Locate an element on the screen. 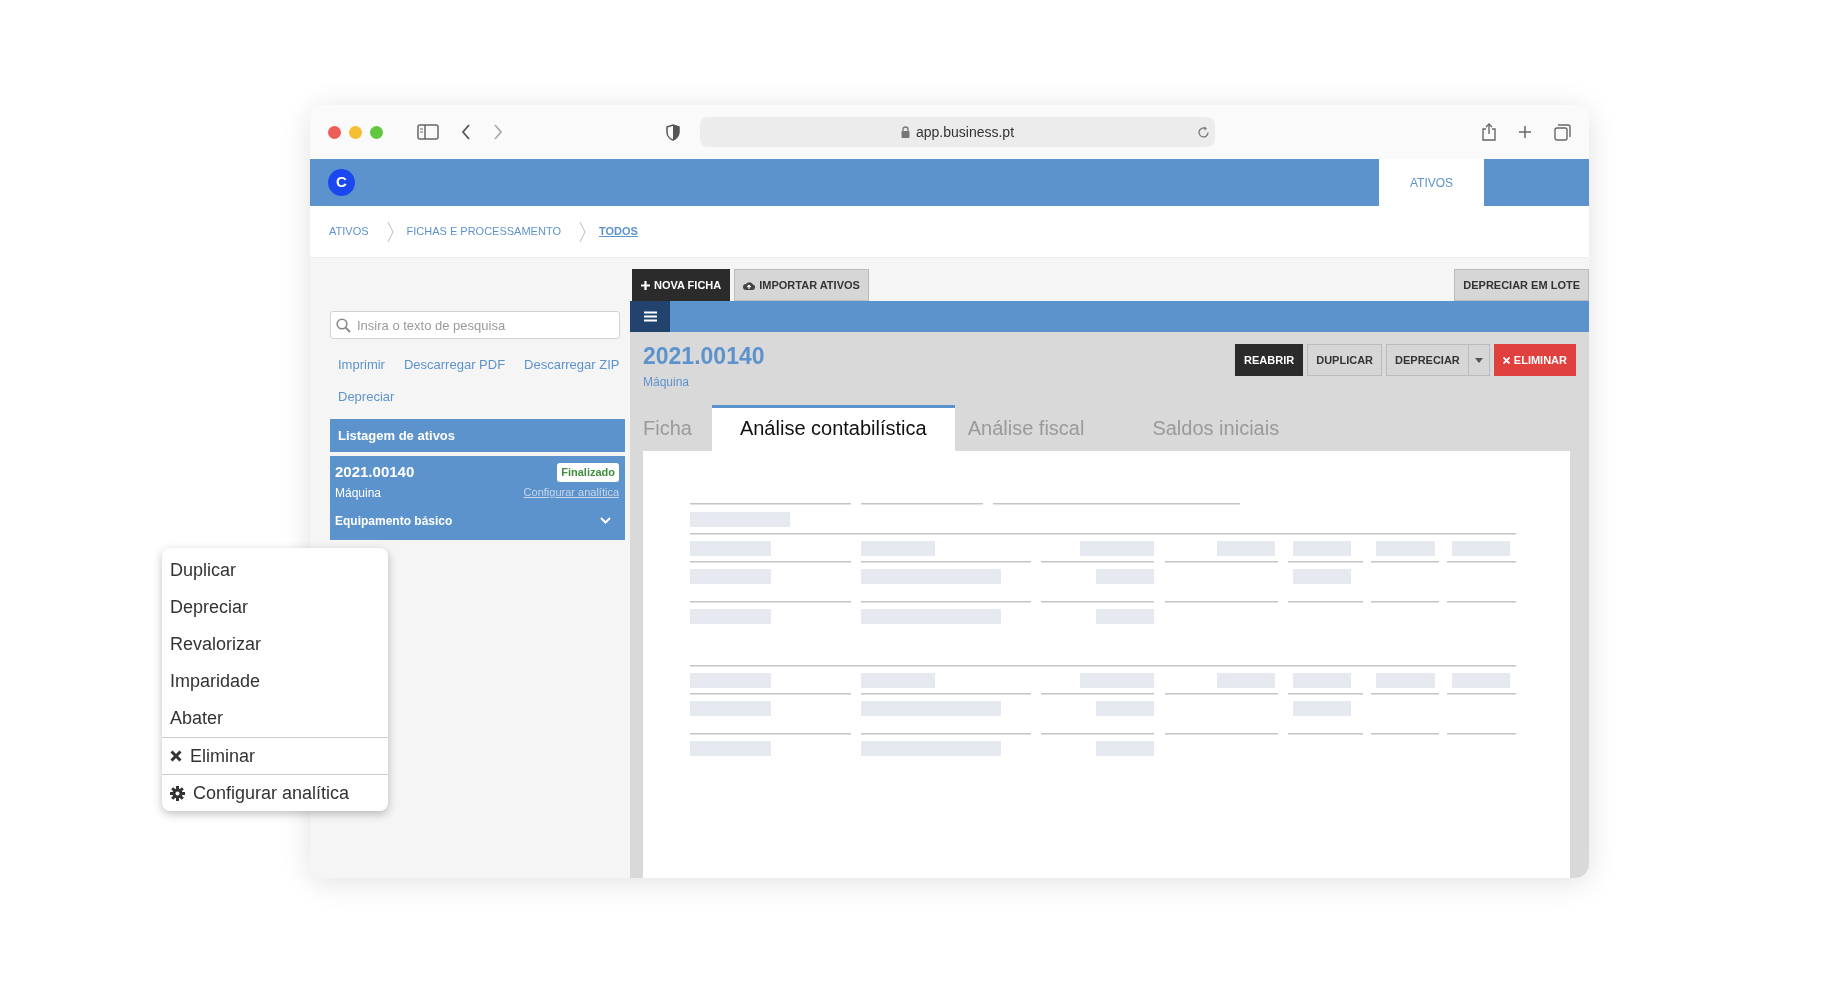  tabs-overview-icon is located at coordinates (1562, 132).